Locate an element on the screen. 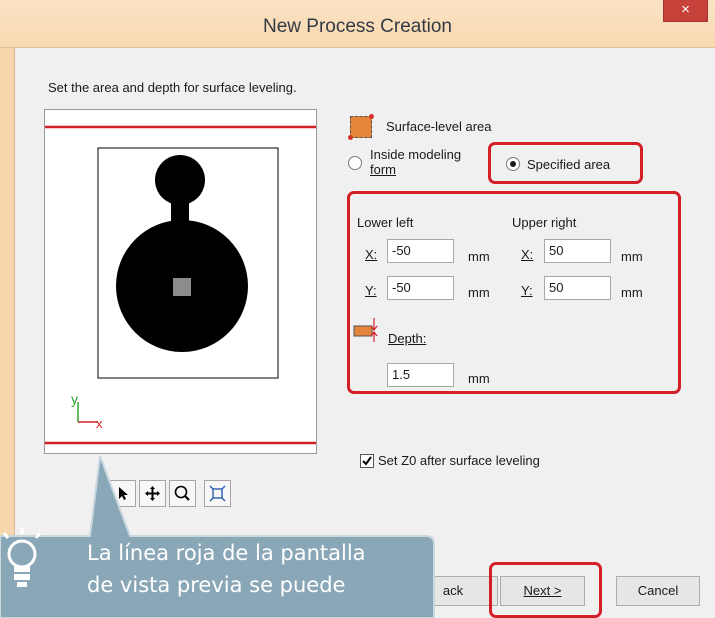 The height and width of the screenshot is (618, 715). cancel-button: Cancel is located at coordinates (658, 591).